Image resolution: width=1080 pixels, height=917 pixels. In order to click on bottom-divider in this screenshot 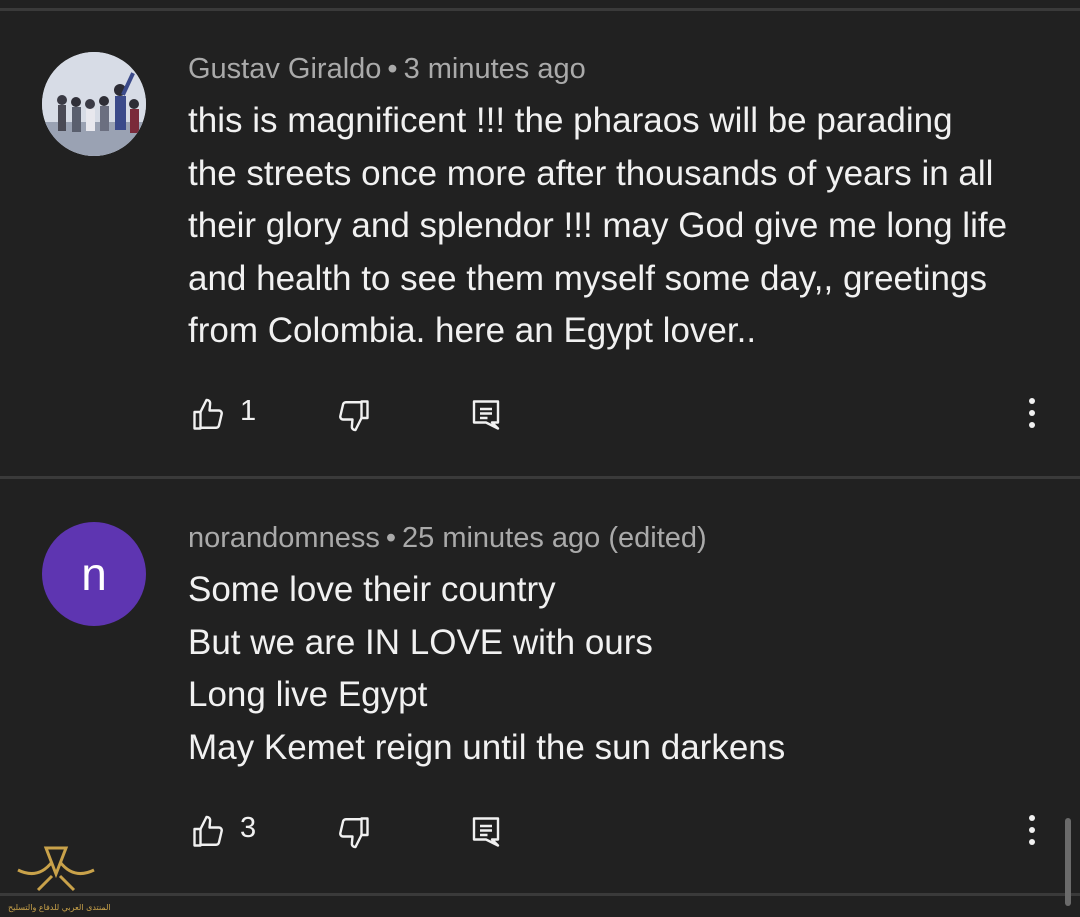, I will do `click(540, 894)`.